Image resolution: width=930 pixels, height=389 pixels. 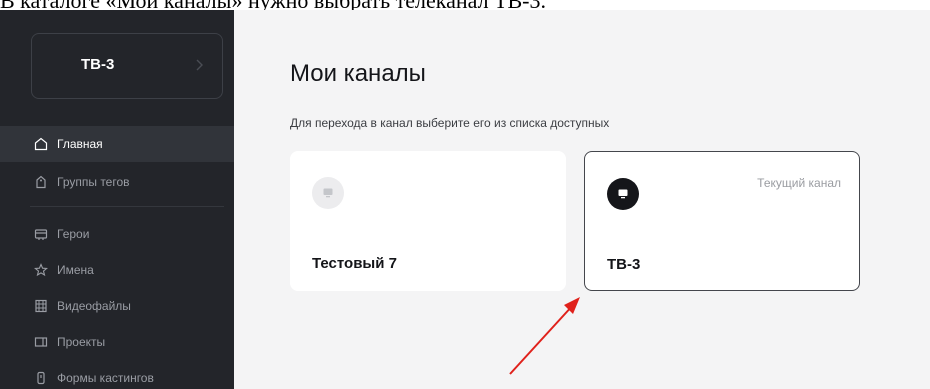 I want to click on annotation-arrow-icon, so click(x=544, y=336).